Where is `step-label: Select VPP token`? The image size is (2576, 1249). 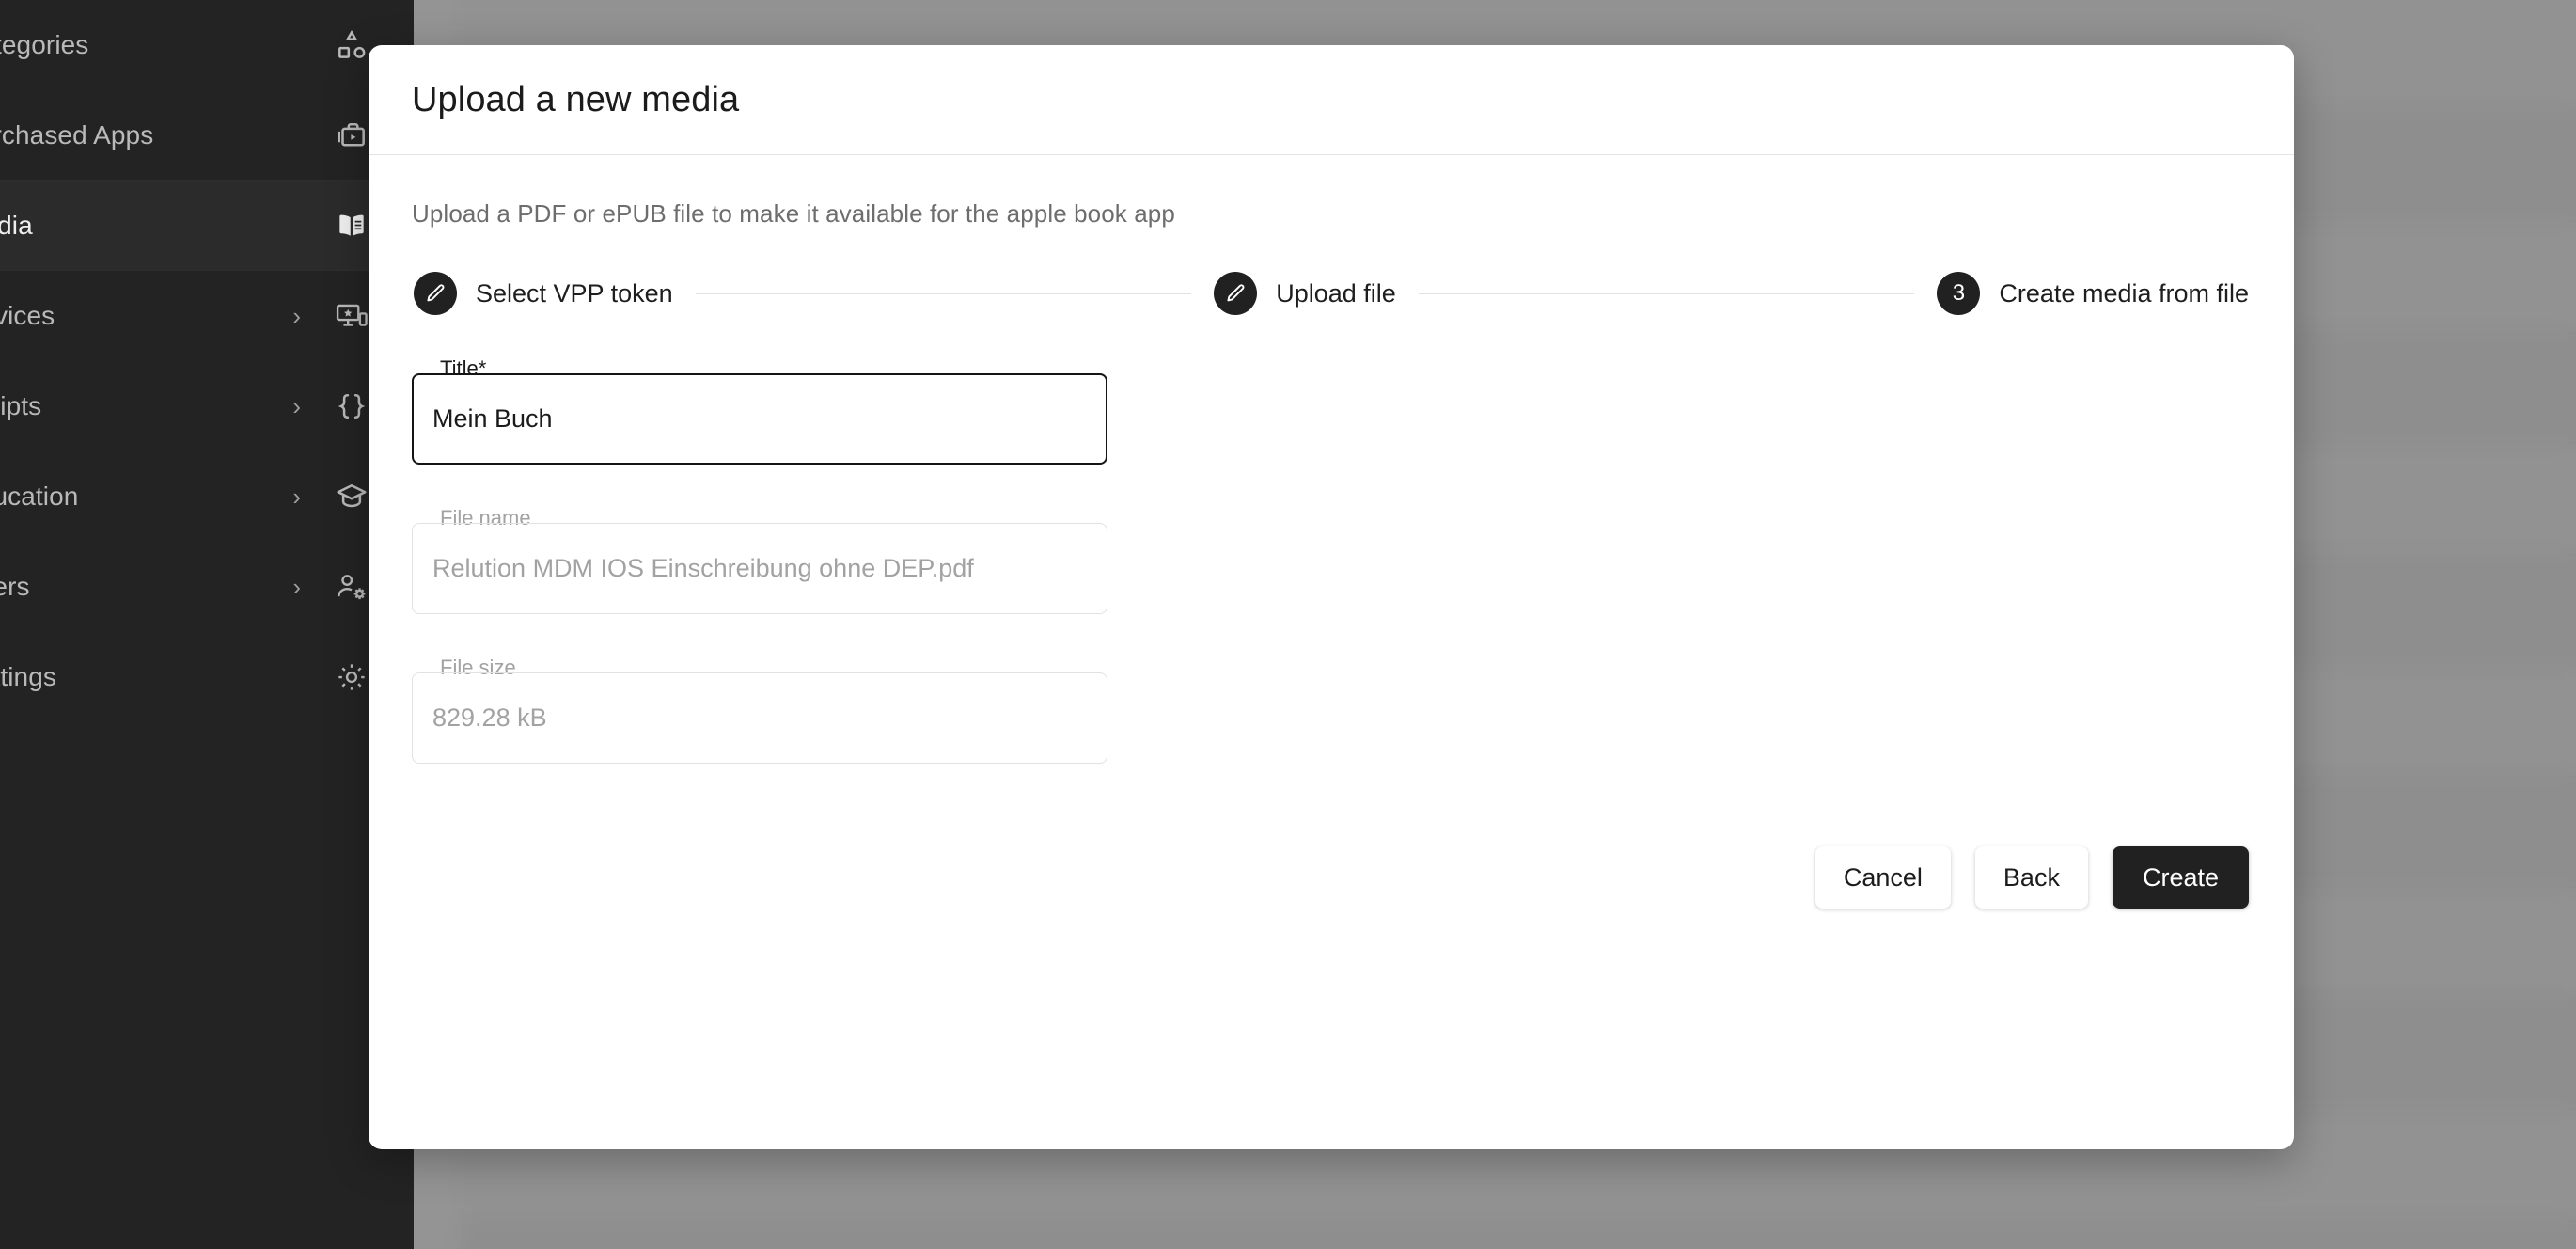
step-label: Select VPP token is located at coordinates (575, 293).